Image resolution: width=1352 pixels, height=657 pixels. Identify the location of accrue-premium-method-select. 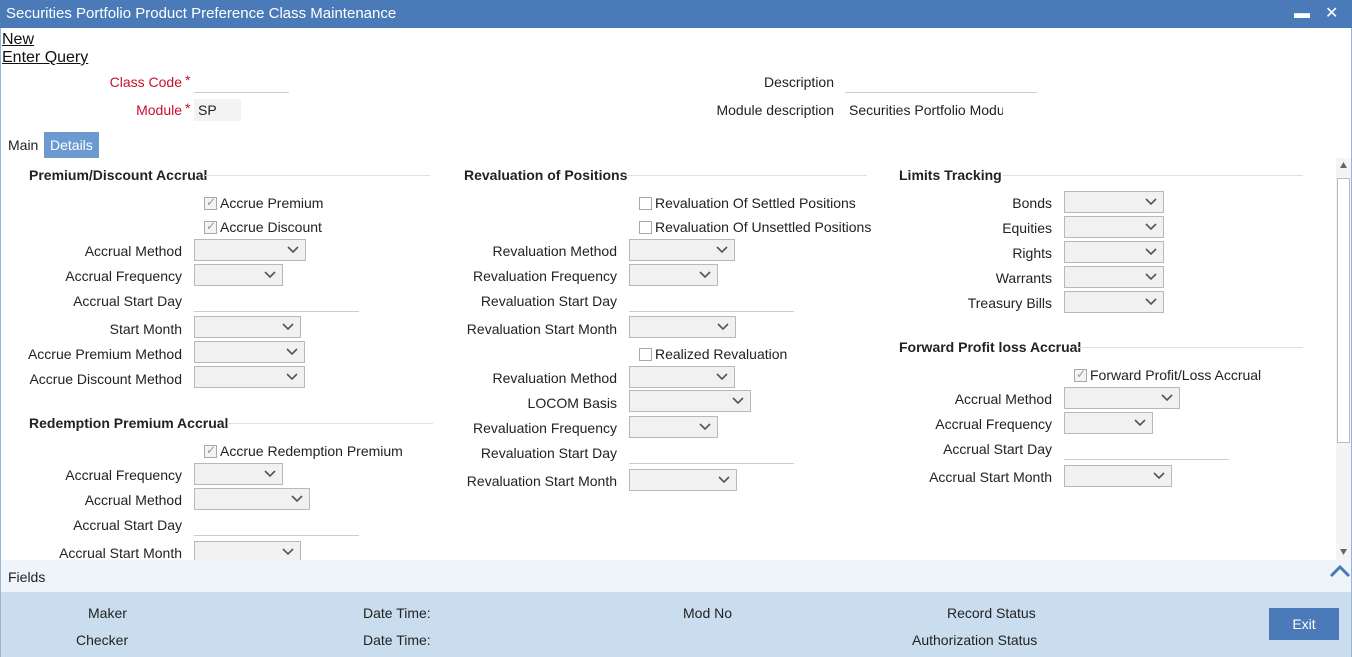
(249, 352).